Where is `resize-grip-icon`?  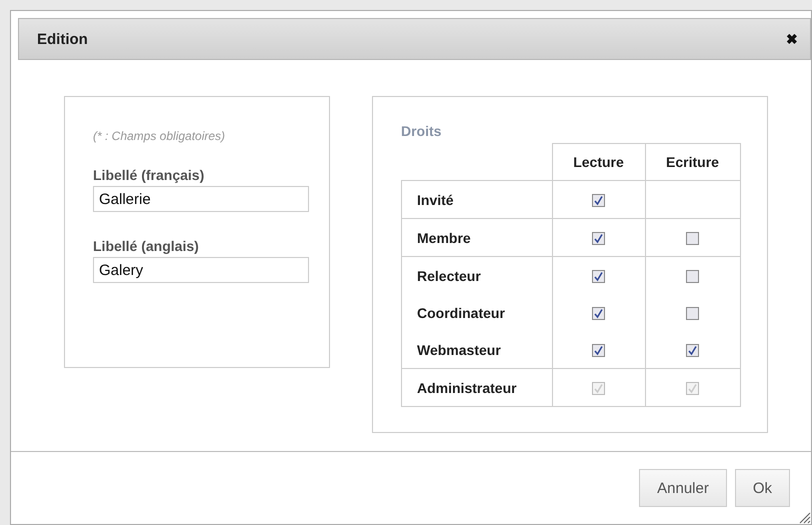 resize-grip-icon is located at coordinates (804, 517).